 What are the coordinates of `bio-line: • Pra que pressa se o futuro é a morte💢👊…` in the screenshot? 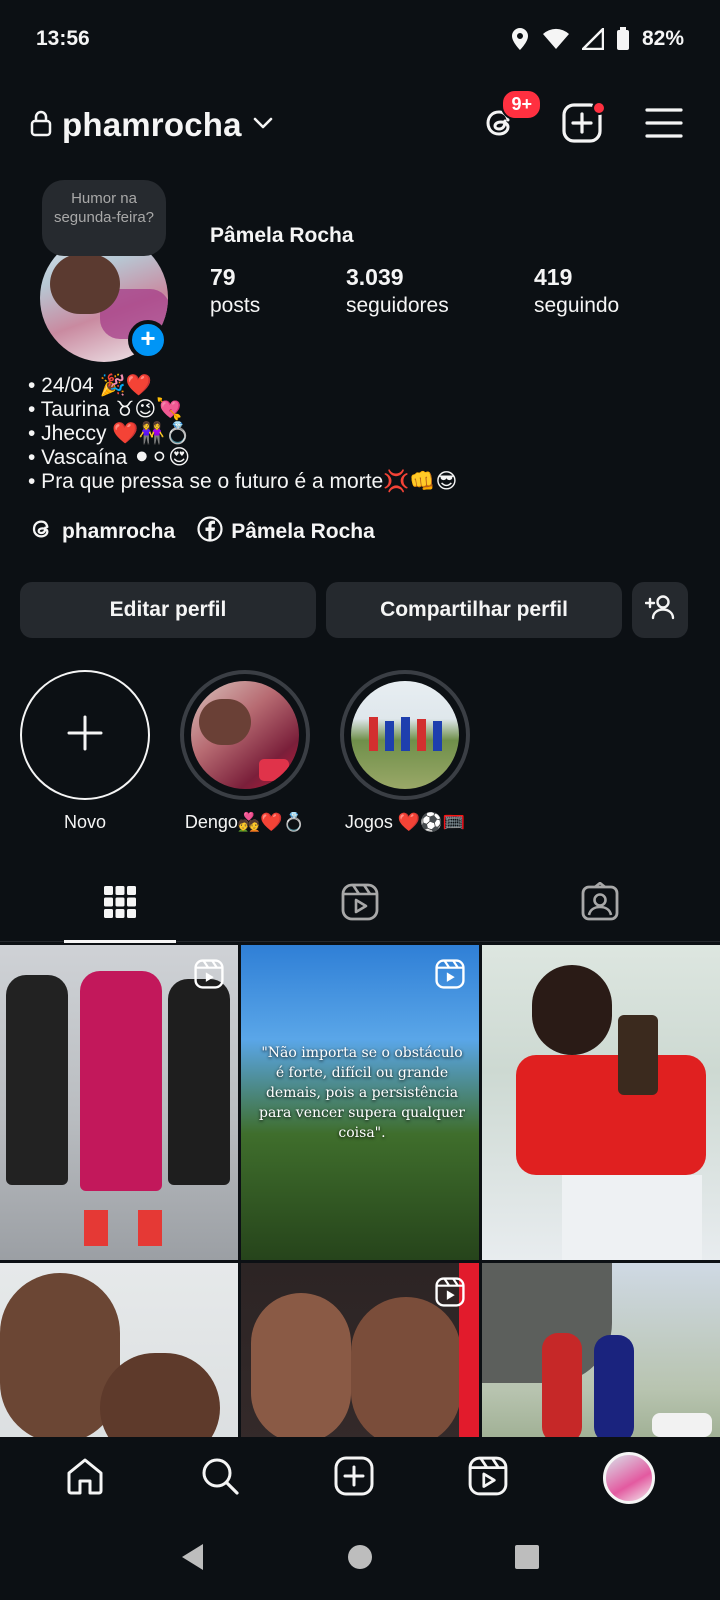 It's located at (243, 481).